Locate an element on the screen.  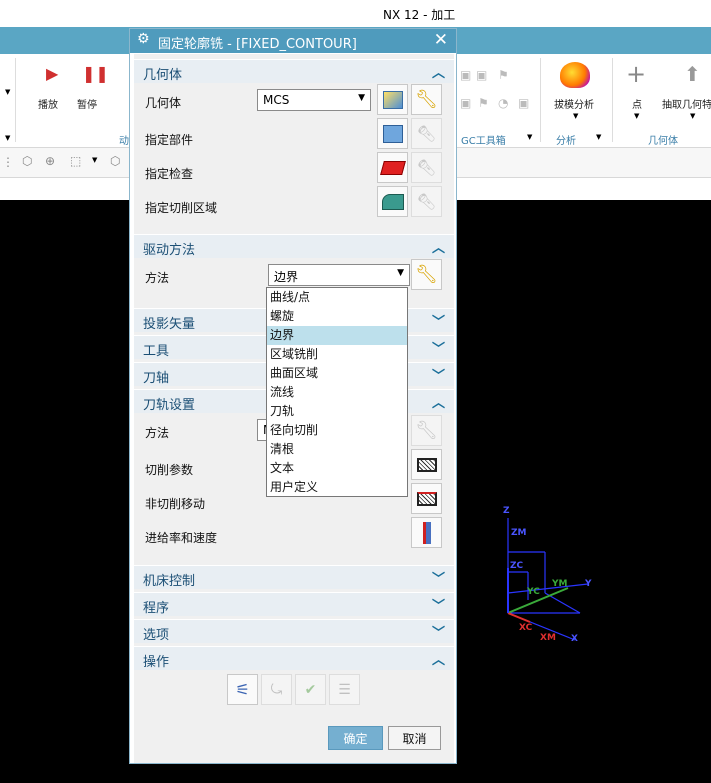
selection-rect-icon: ⬚ is located at coordinates (75, 161).